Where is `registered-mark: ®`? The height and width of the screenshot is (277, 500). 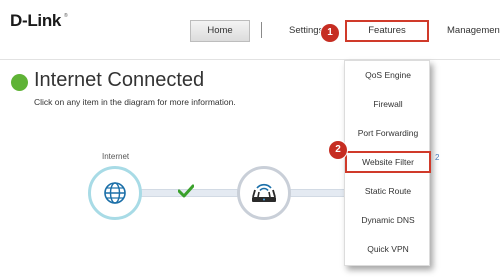 registered-mark: ® is located at coordinates (66, 16).